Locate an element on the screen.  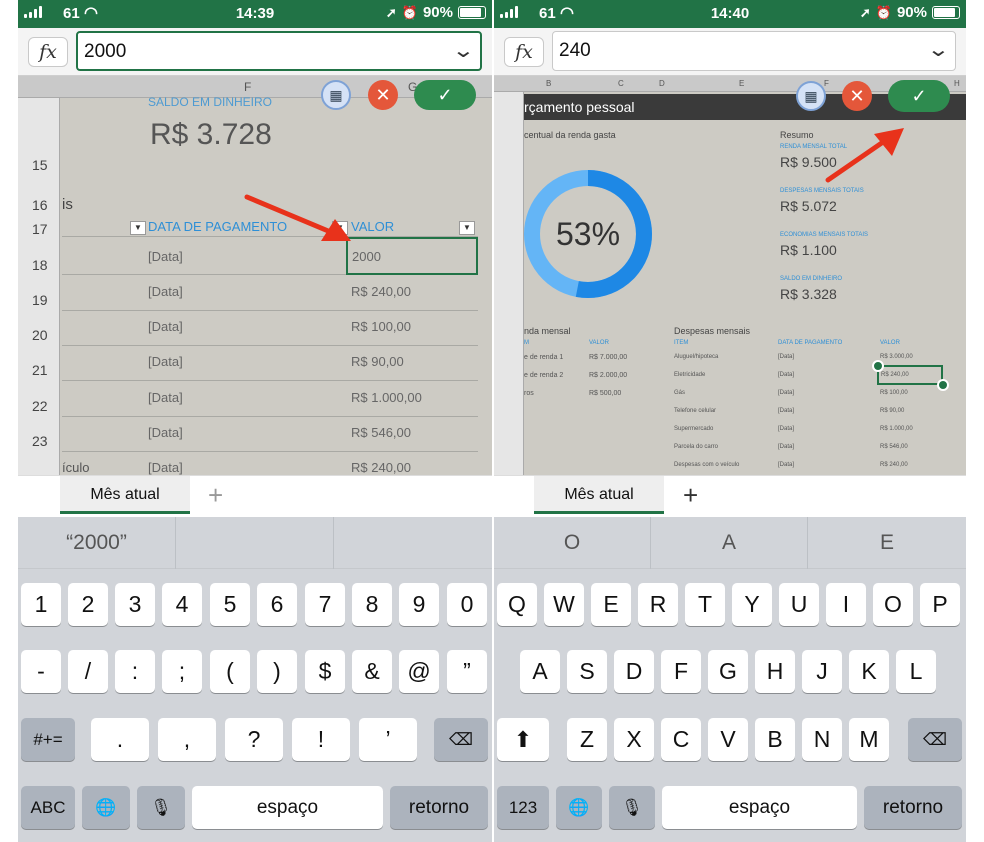
despesa-item: Gás is located at coordinates (679, 393).